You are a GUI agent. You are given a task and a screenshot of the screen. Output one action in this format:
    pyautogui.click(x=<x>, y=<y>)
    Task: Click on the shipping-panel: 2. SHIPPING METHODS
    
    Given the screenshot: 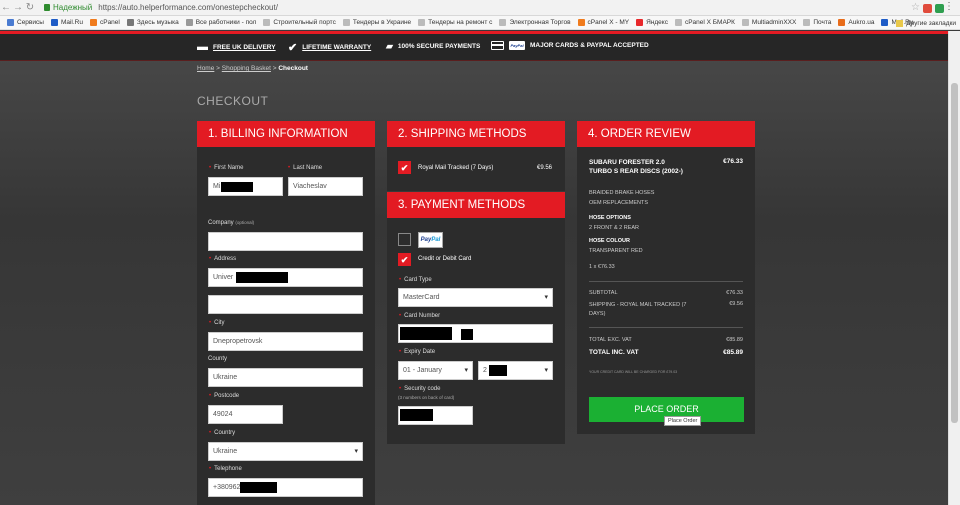 What is the action you would take?
    pyautogui.click(x=476, y=156)
    